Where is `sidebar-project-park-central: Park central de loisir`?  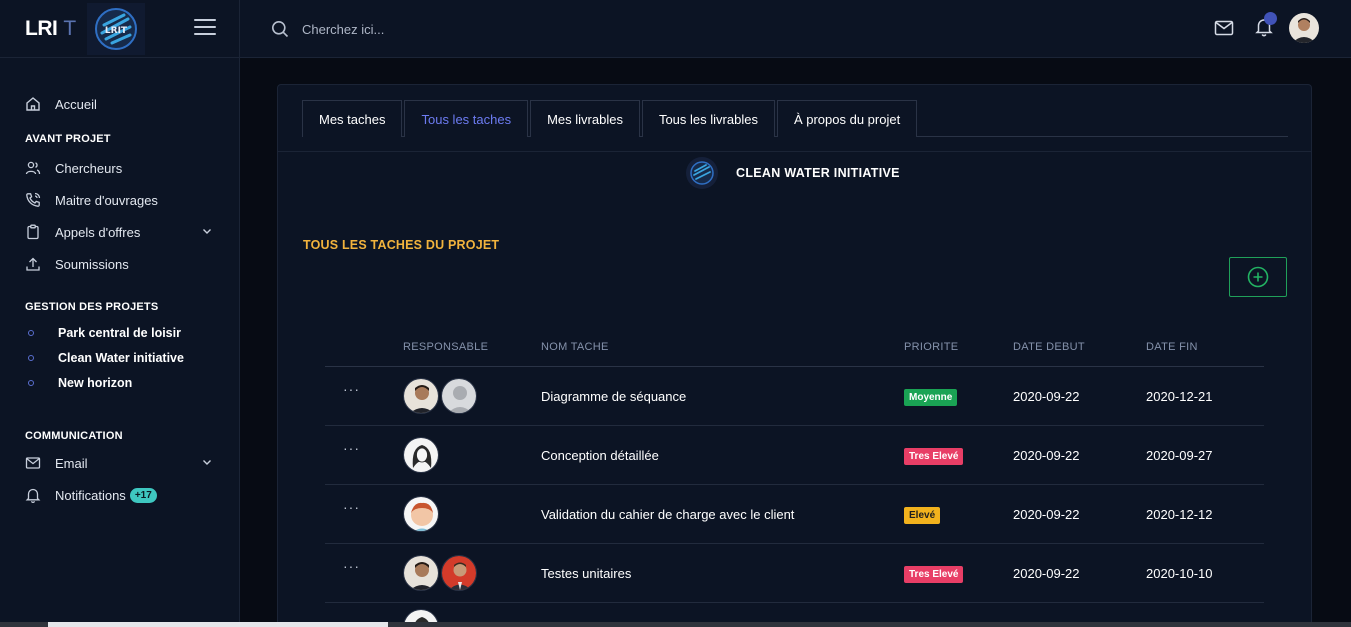 sidebar-project-park-central: Park central de loisir is located at coordinates (119, 332).